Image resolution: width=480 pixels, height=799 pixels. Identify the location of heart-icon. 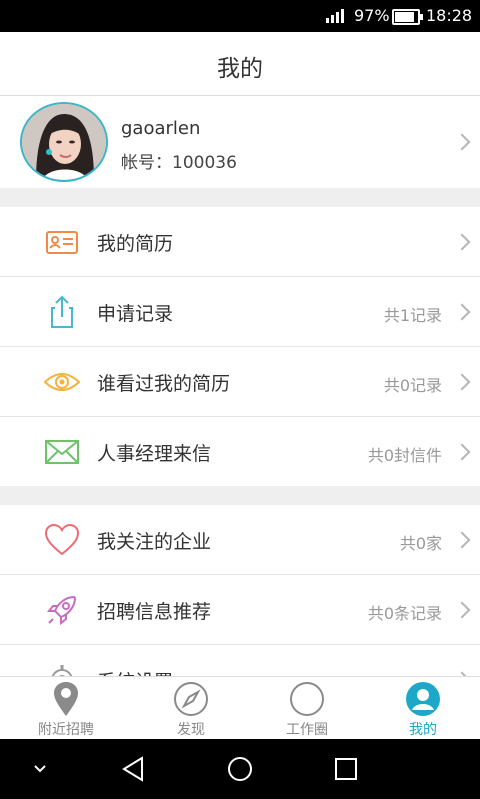
(62, 540).